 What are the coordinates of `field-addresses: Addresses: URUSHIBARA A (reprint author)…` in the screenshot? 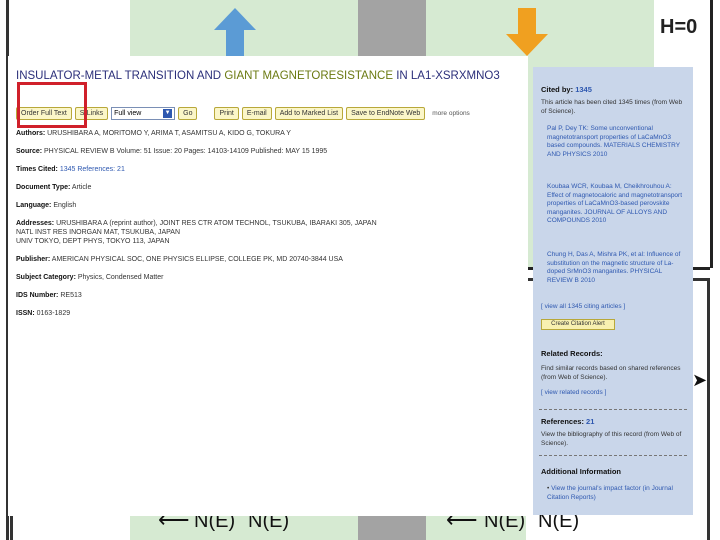 It's located at (196, 223).